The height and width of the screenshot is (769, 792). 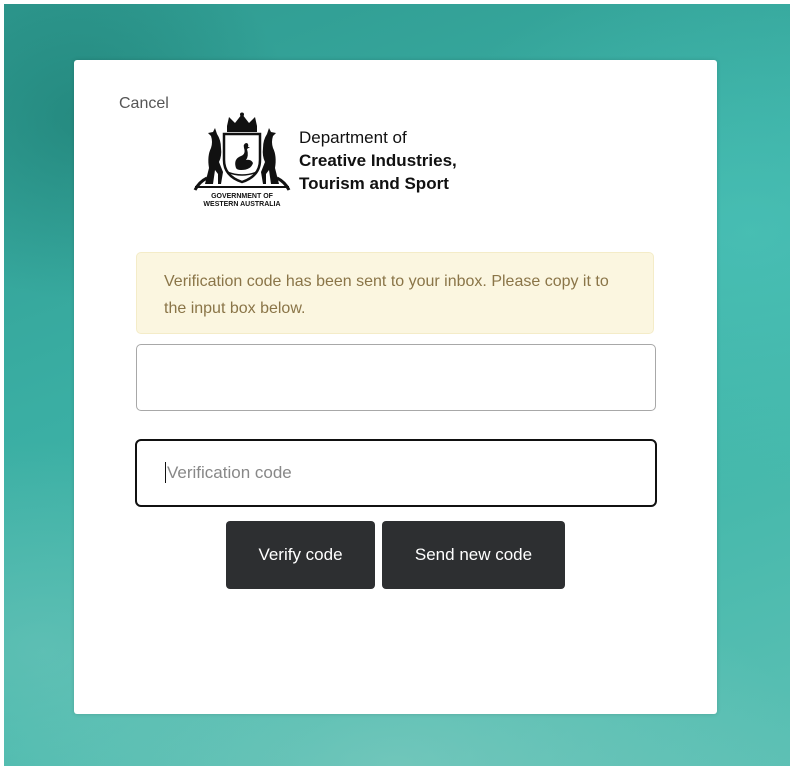 I want to click on department-name-line2: Creative Industries,, so click(x=378, y=160).